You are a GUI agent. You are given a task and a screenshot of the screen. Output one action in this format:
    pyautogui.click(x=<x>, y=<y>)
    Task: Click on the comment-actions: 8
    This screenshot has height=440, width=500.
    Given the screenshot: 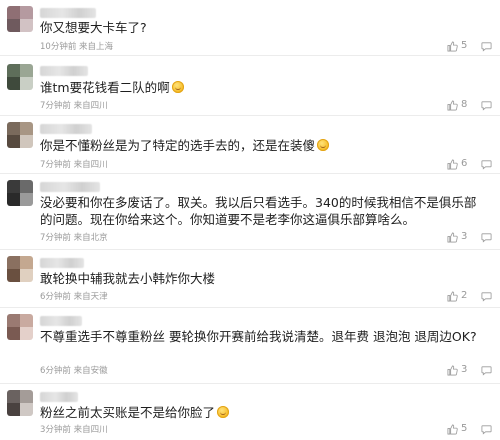 What is the action you would take?
    pyautogui.click(x=469, y=105)
    